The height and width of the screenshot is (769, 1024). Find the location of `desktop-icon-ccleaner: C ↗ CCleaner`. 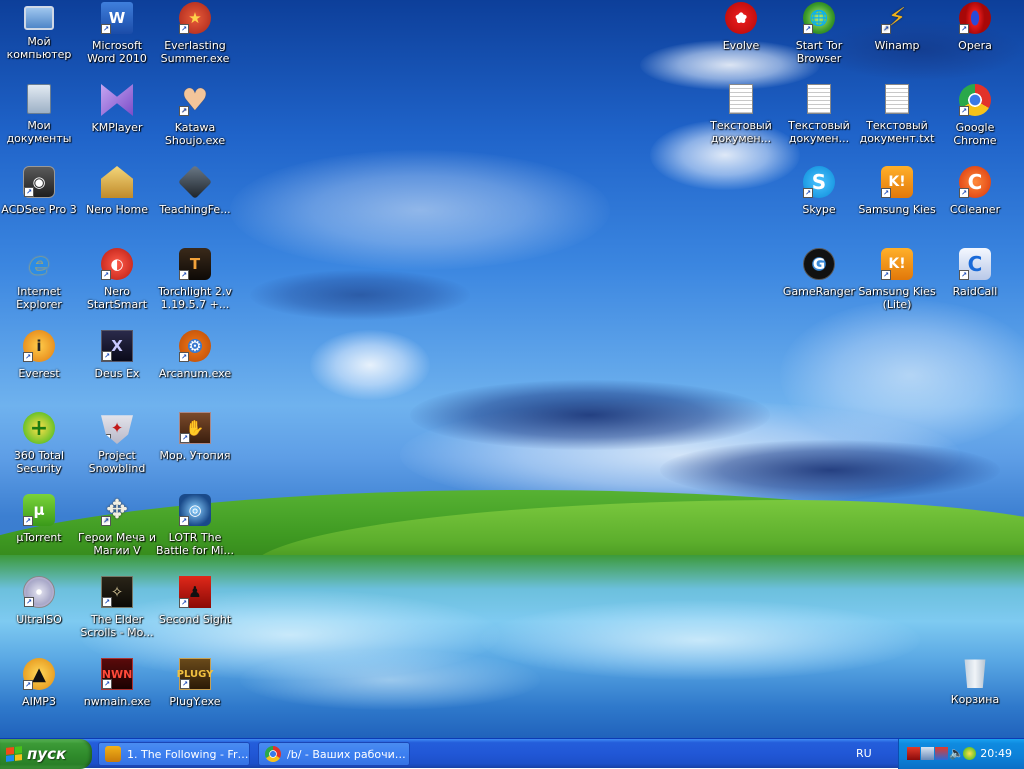

desktop-icon-ccleaner: C ↗ CCleaner is located at coordinates (975, 206).